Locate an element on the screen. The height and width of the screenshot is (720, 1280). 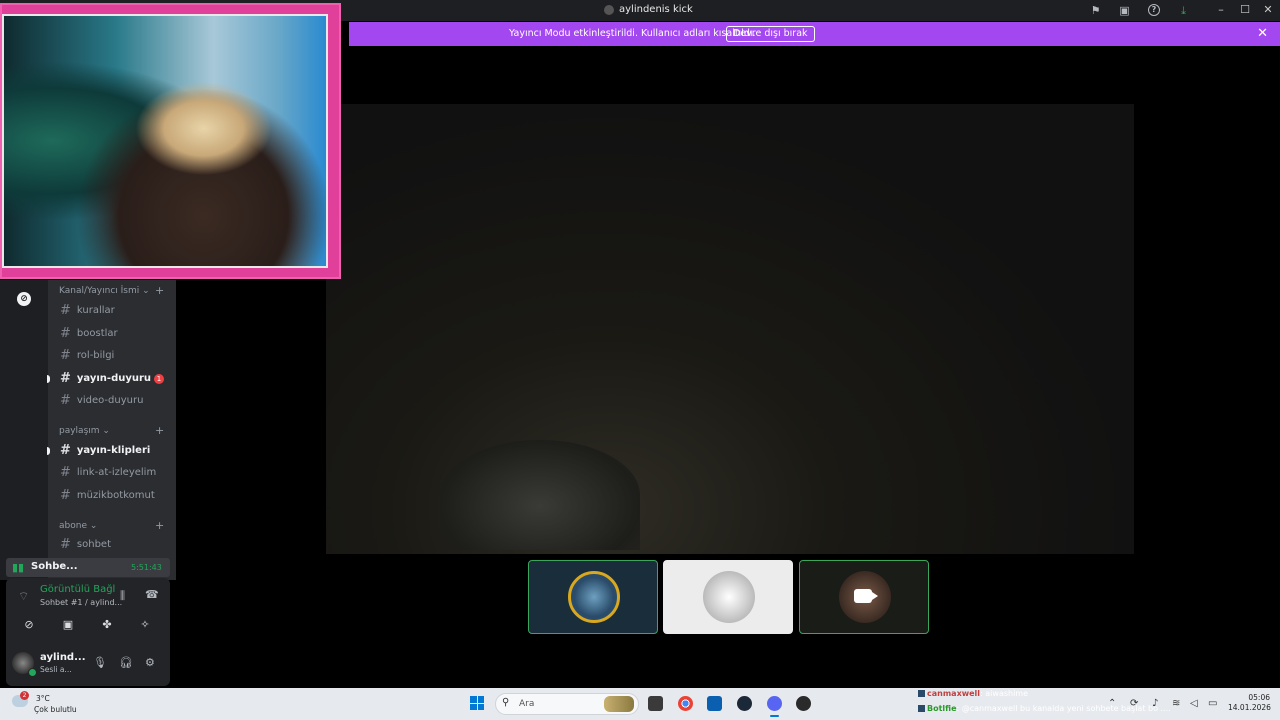
compass-discover-icon: ⊘ is located at coordinates (24, 299).